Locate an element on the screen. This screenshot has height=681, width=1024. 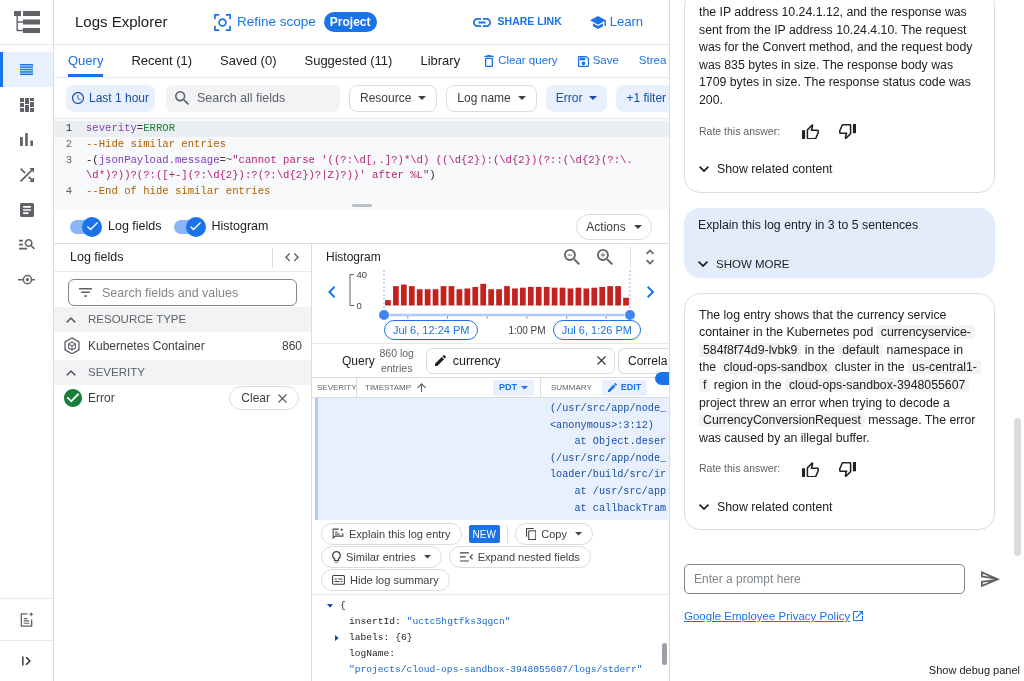
nav-button is located at coordinates (26, 69).